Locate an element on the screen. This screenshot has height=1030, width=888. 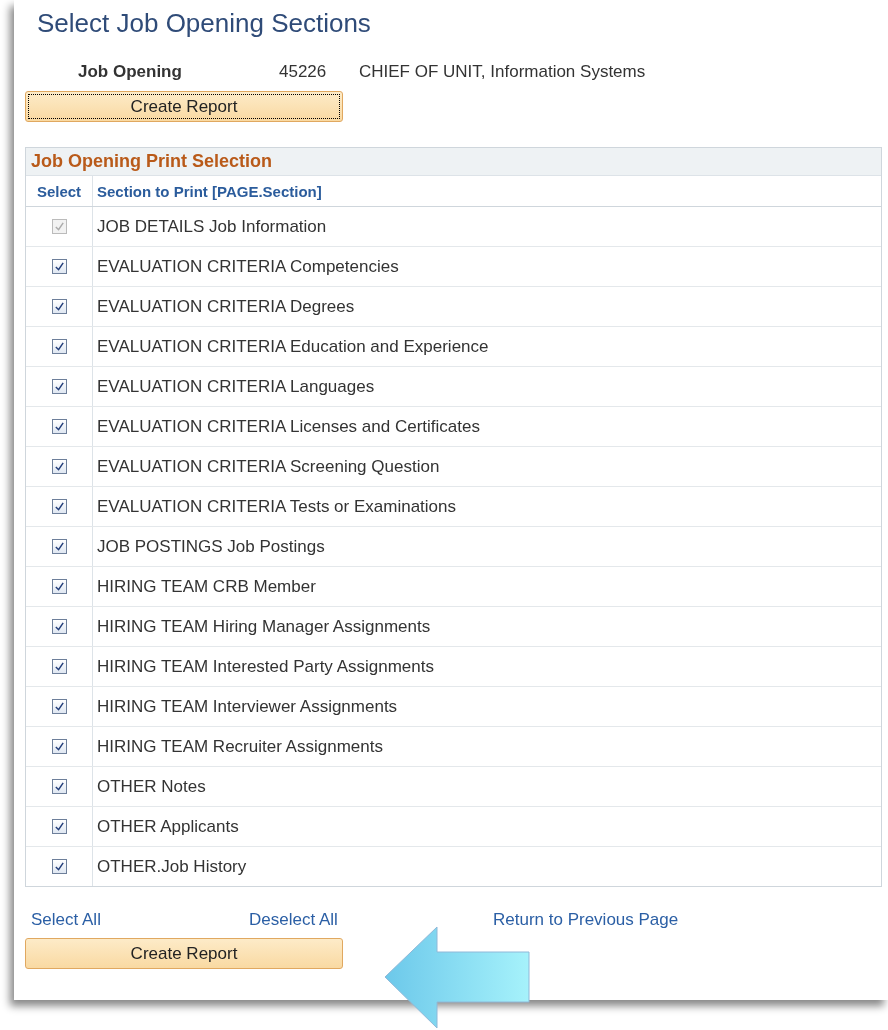
table-cell: OTHER Applicants is located at coordinates (168, 826).